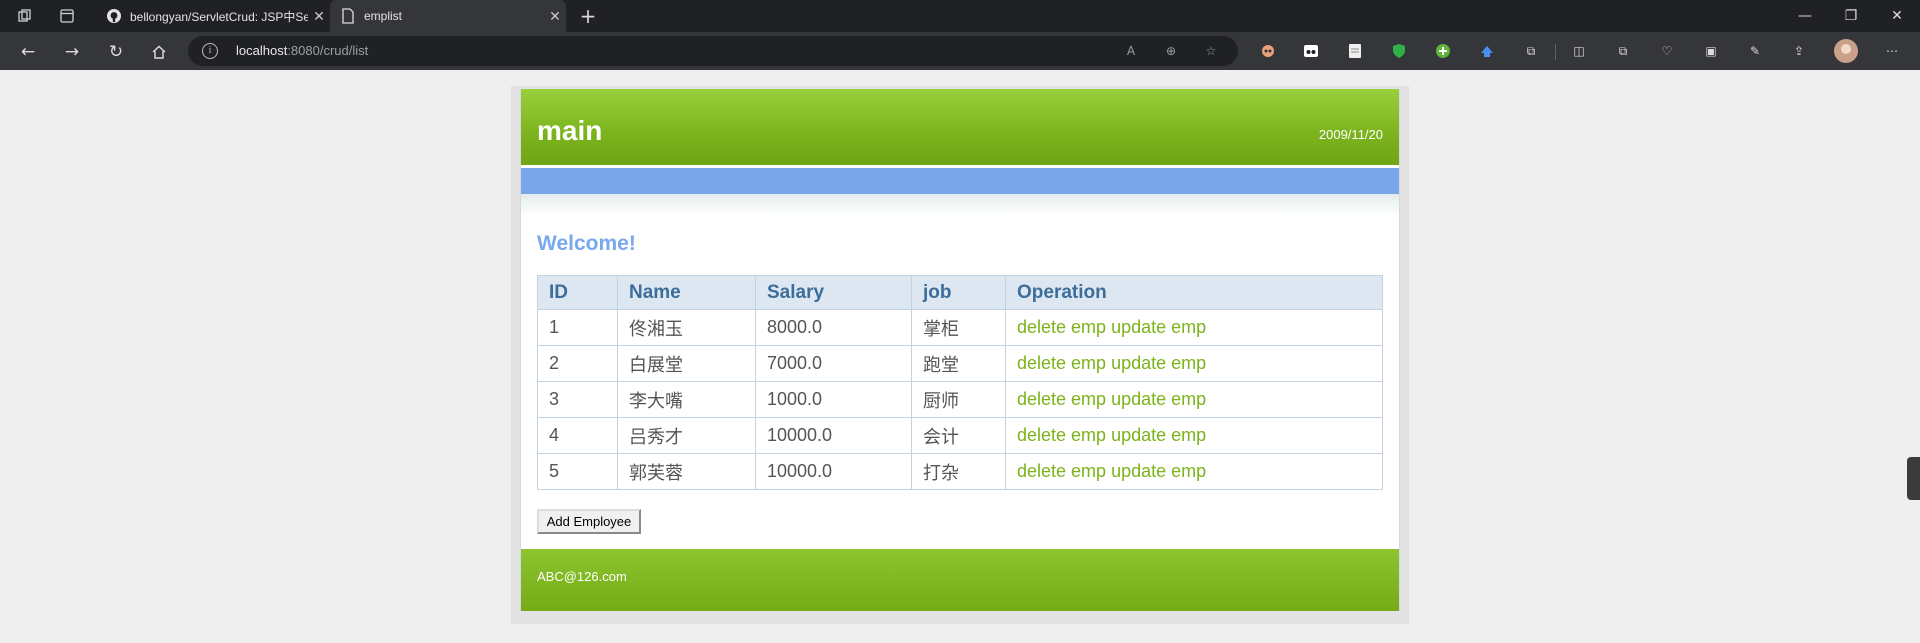  I want to click on more-menu-icon: ⋯, so click(1892, 51).